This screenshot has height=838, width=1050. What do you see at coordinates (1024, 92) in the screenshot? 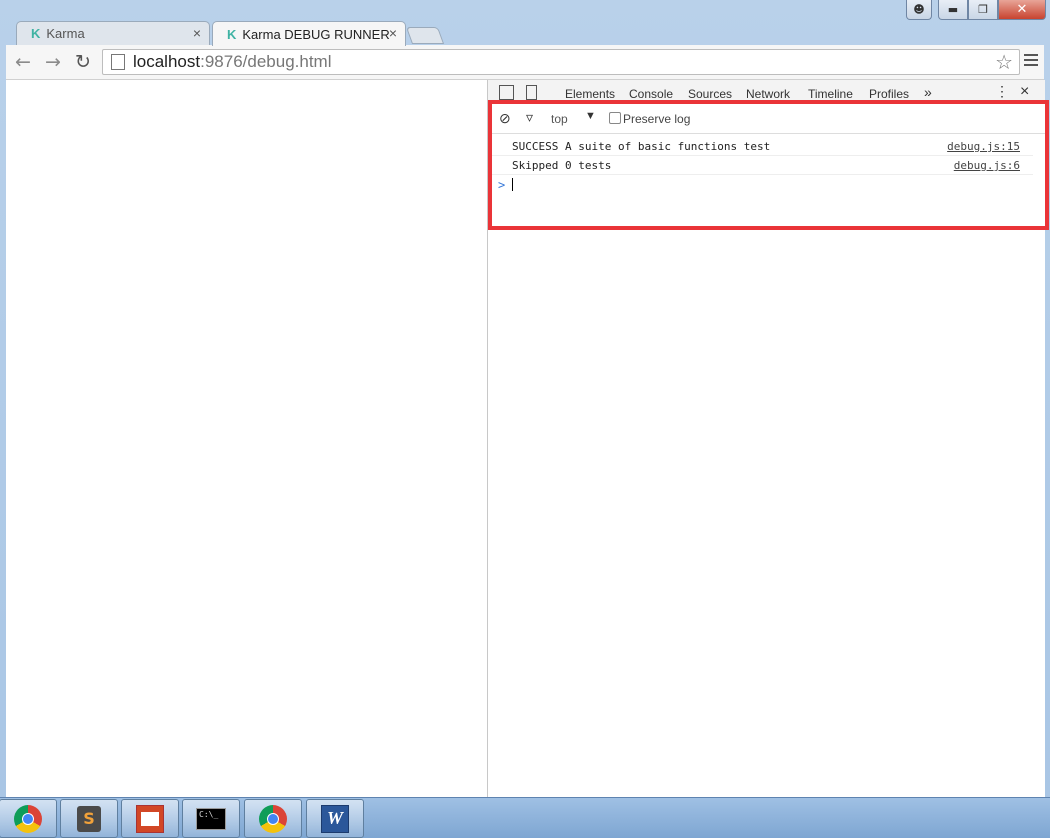
I see `devtools-close-icon: ×` at bounding box center [1024, 92].